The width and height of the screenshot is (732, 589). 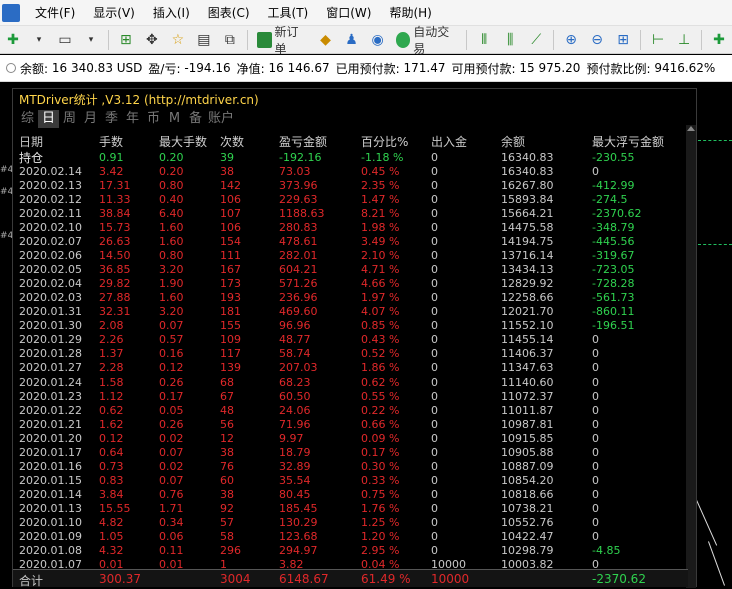 I want to click on account-info-icon, so click(x=11, y=68).